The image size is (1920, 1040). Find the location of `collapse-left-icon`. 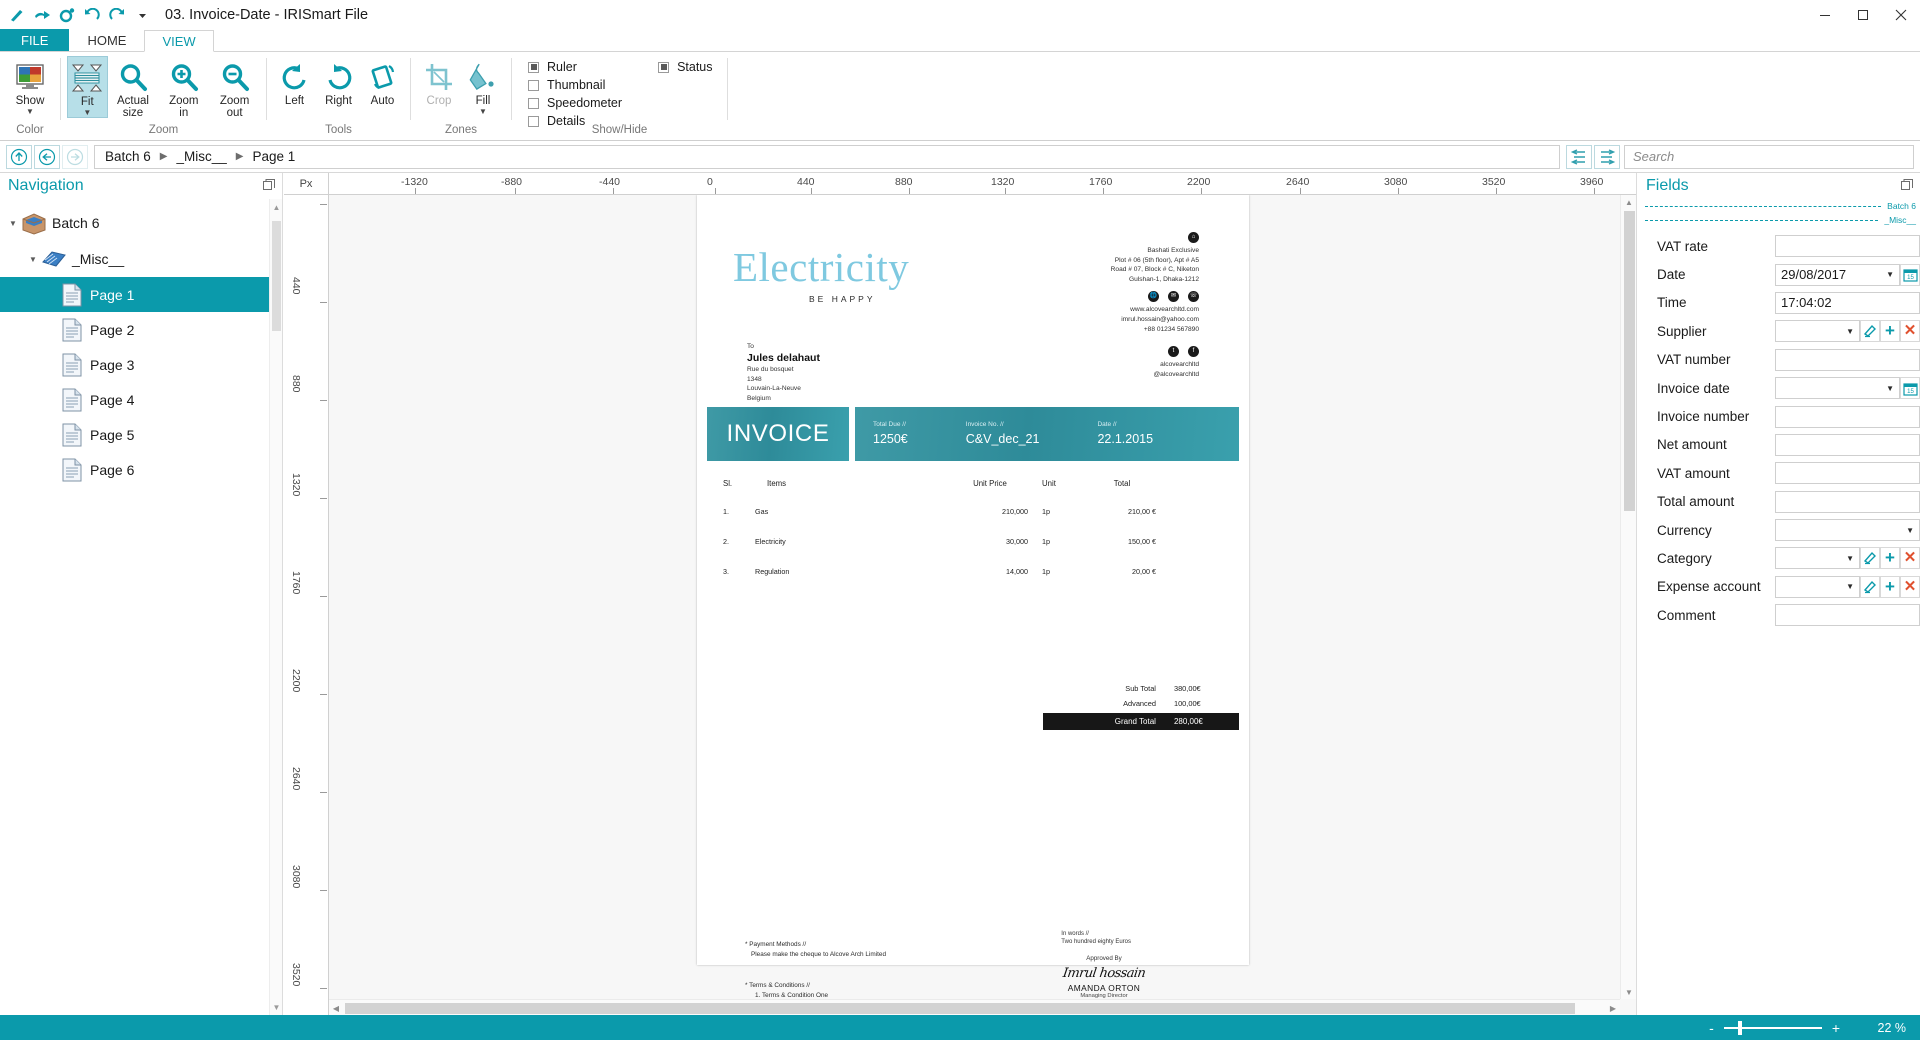

collapse-left-icon is located at coordinates (1579, 156).